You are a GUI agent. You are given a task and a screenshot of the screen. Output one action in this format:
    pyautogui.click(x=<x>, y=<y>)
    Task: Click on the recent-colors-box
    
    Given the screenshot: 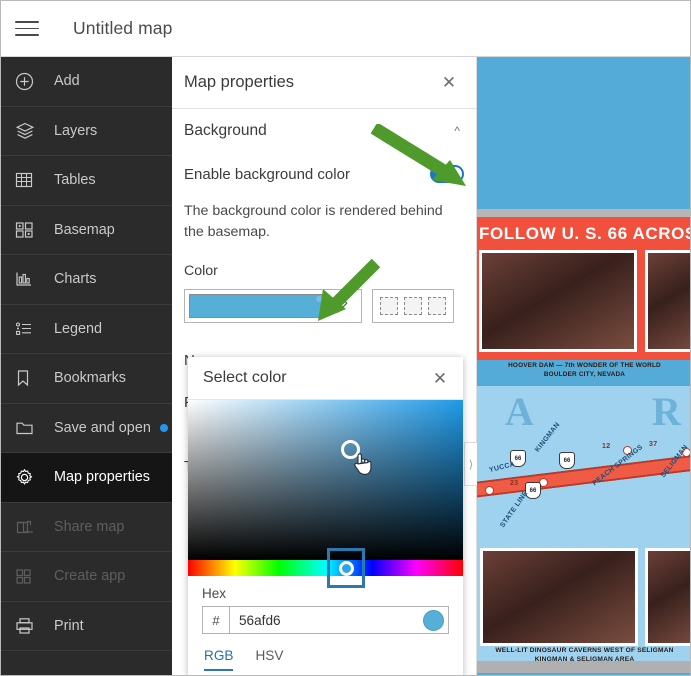 What is the action you would take?
    pyautogui.click(x=413, y=306)
    